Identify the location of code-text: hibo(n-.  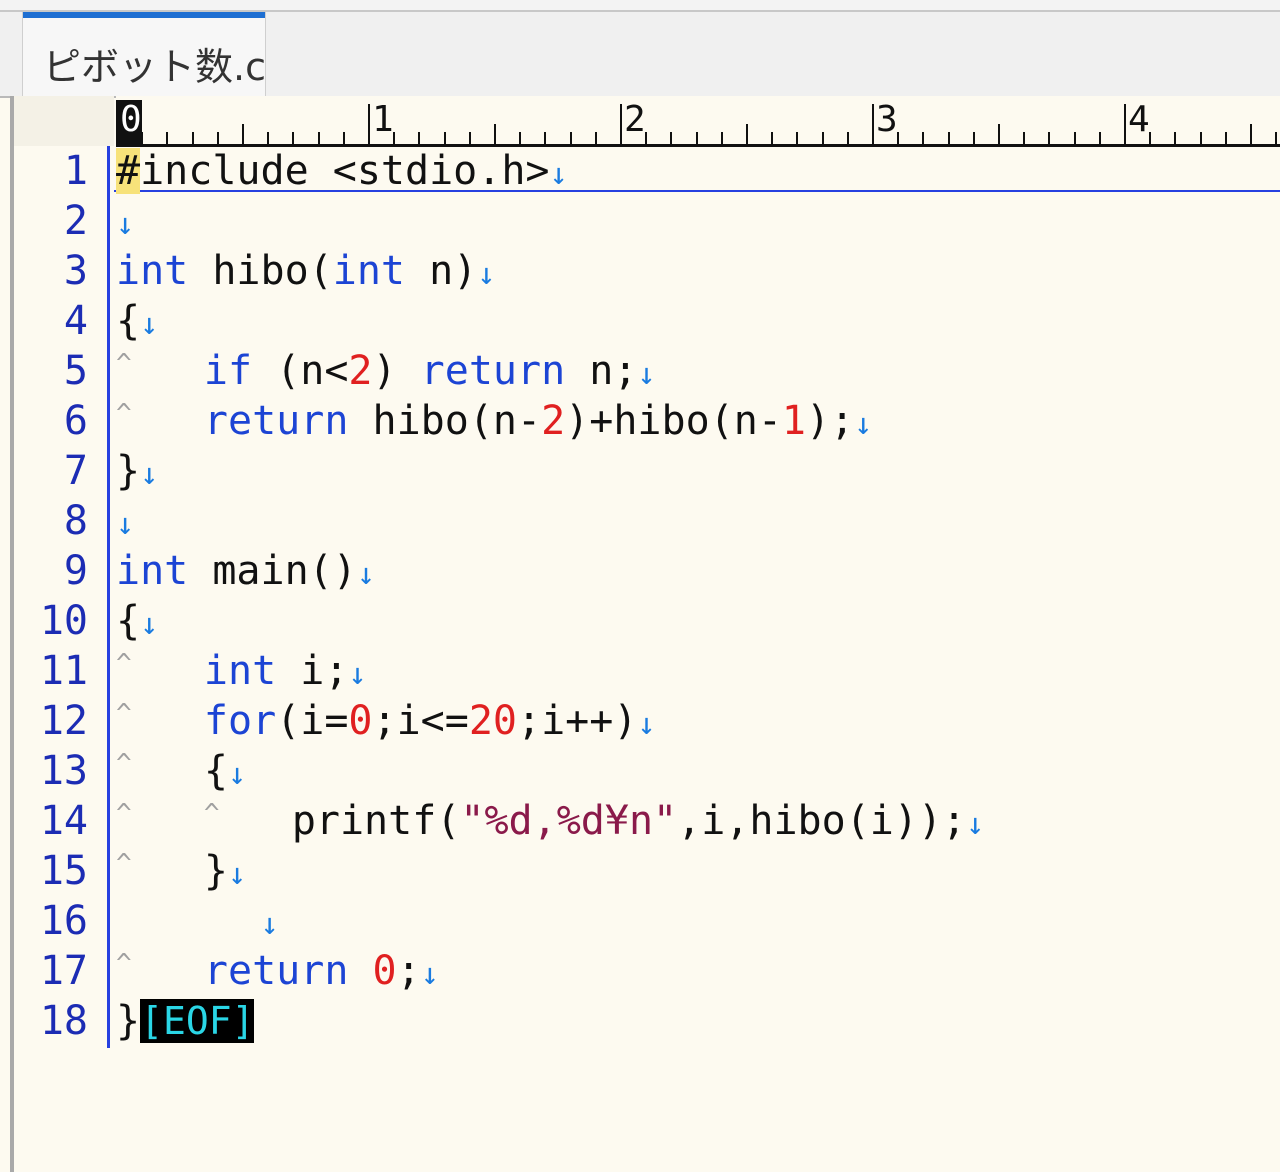
(445, 421).